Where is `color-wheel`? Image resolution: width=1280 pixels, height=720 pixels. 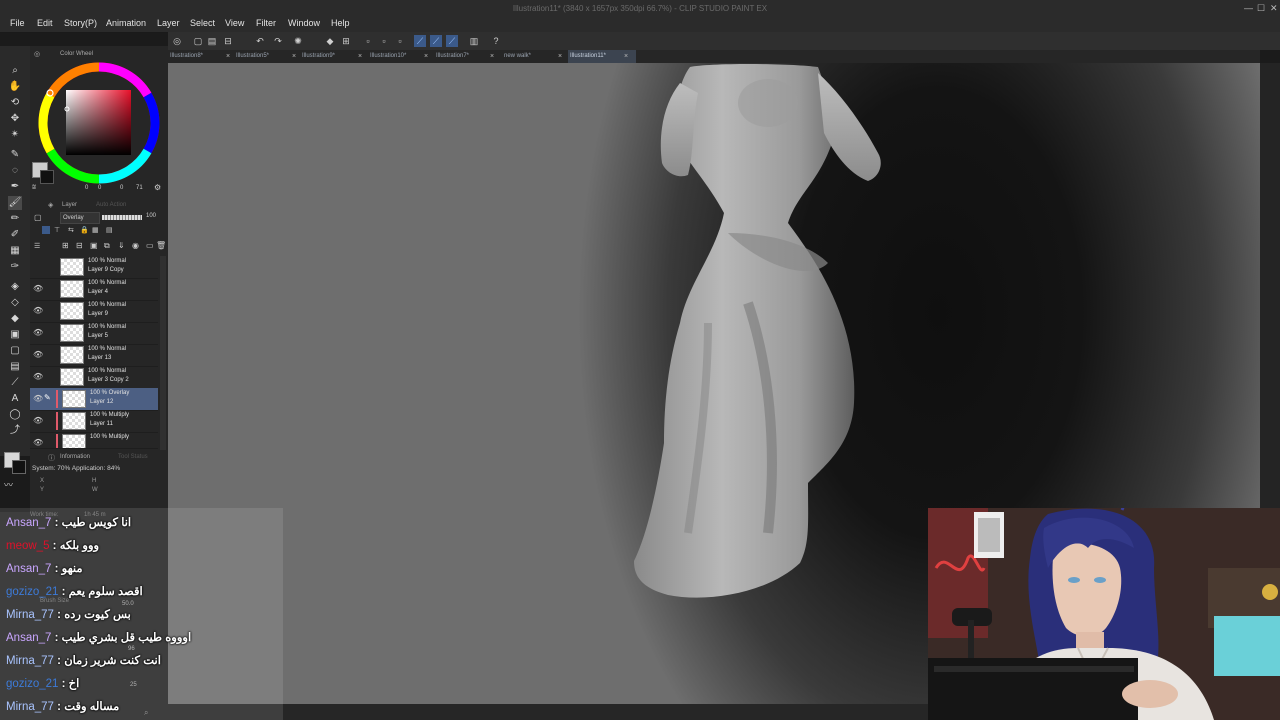 color-wheel is located at coordinates (99, 123).